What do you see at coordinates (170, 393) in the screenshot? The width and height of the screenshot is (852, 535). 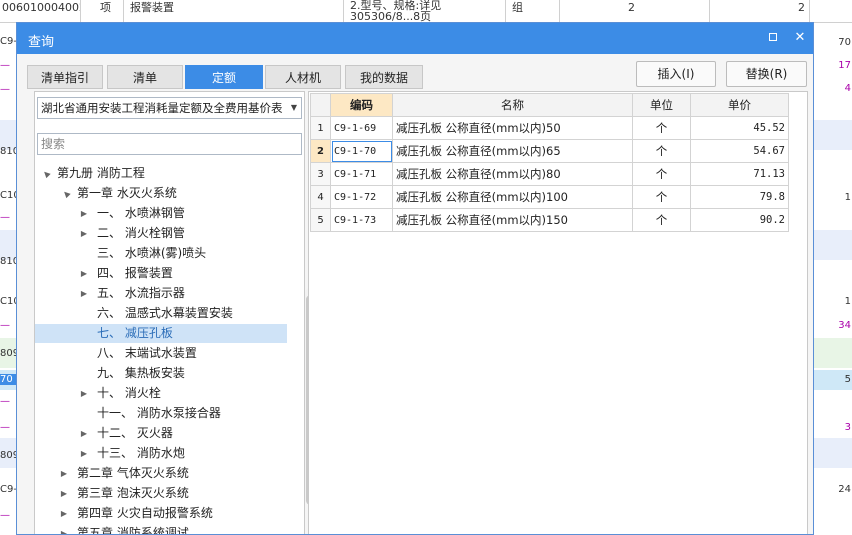 I see `tree-node: ▶ 十、 消火栓` at bounding box center [170, 393].